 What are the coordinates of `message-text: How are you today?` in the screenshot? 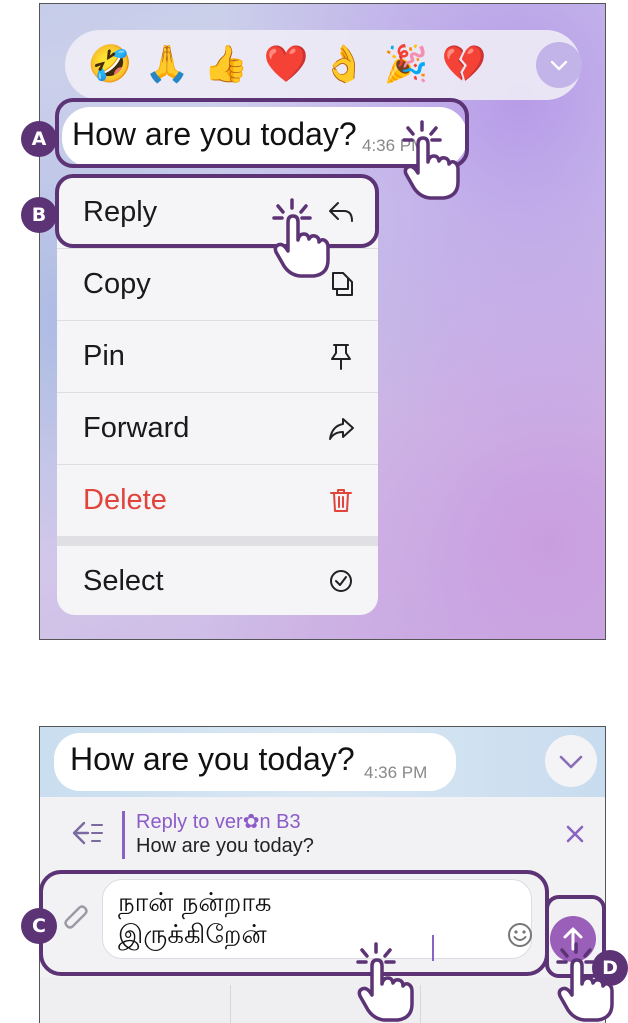 It's located at (212, 759).